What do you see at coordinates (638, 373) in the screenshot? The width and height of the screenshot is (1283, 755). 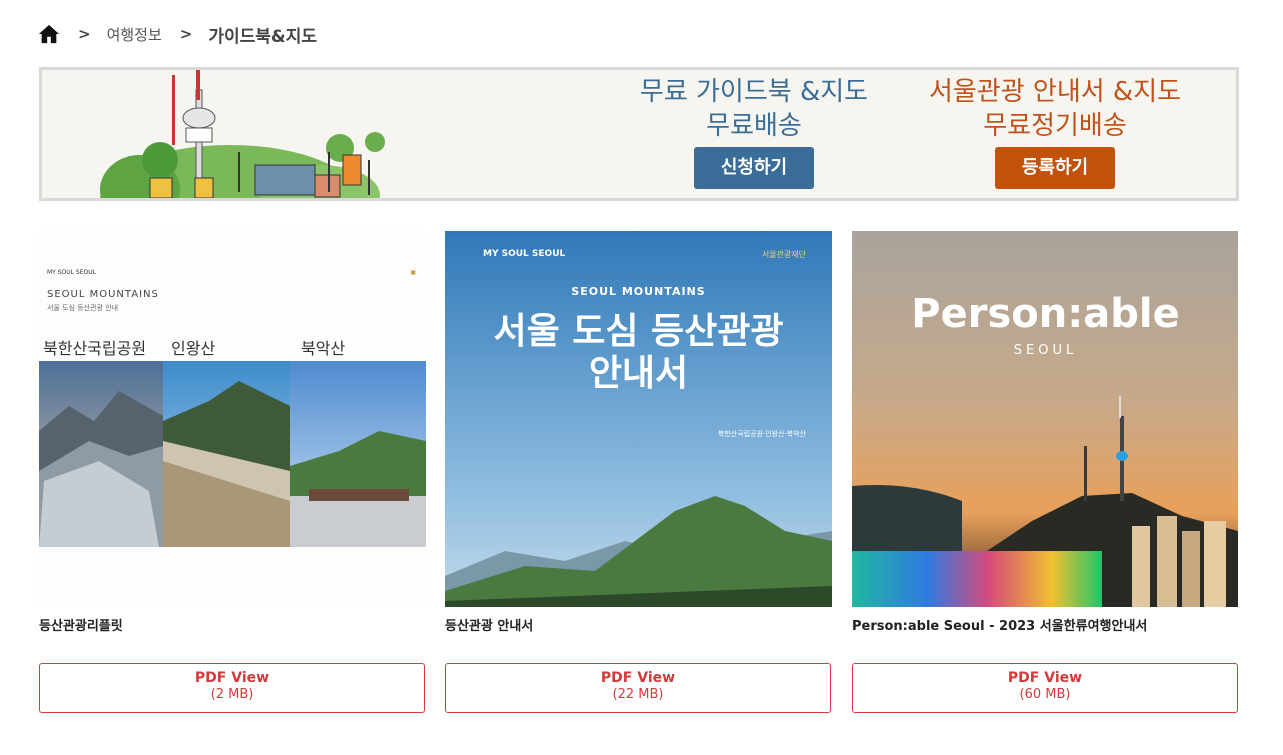 I see `cover-title-line: 안내서` at bounding box center [638, 373].